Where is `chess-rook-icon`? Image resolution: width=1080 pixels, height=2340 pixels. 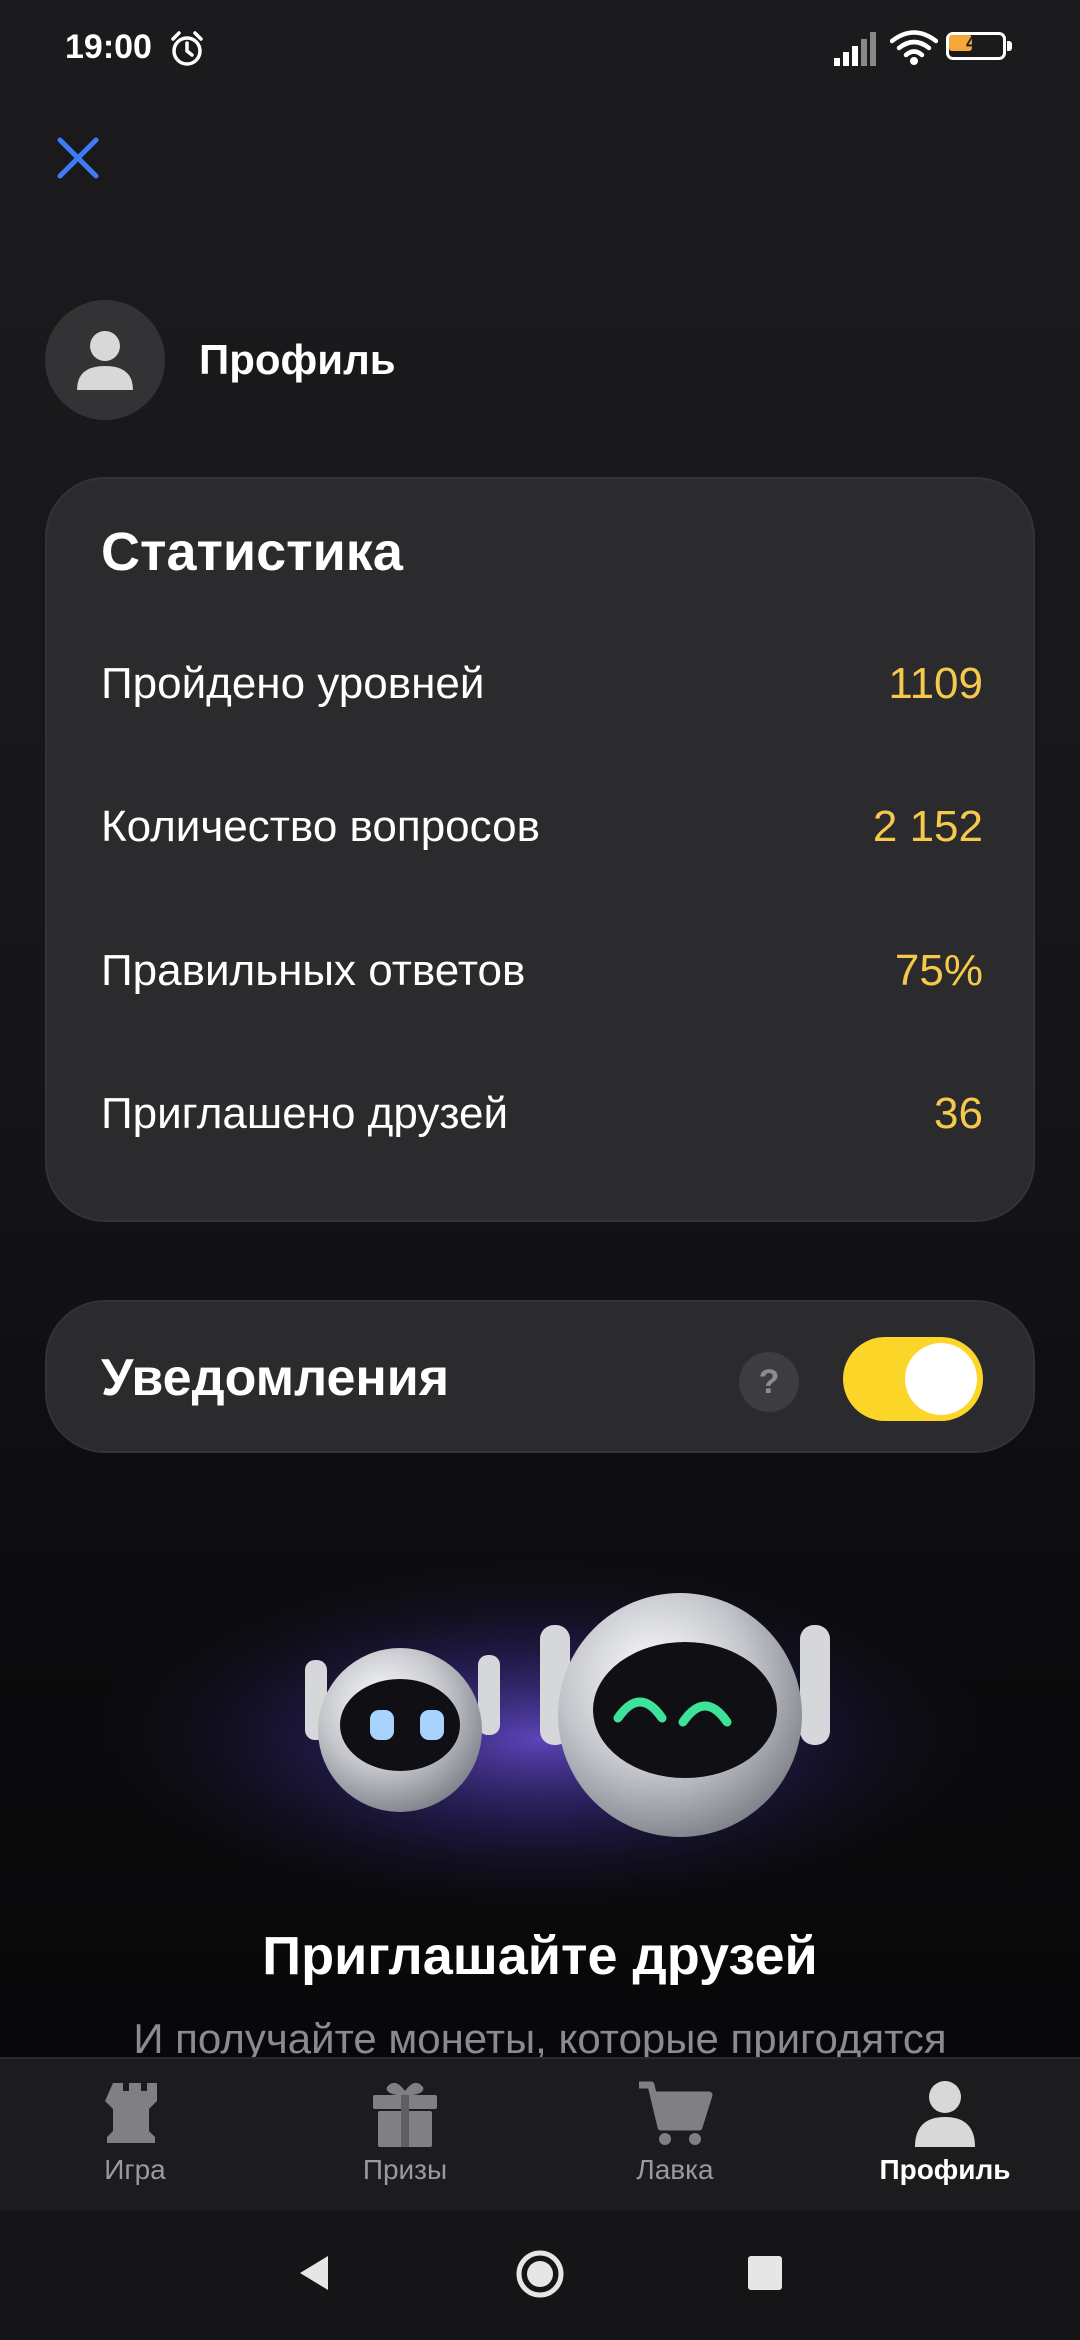 chess-rook-icon is located at coordinates (131, 2113).